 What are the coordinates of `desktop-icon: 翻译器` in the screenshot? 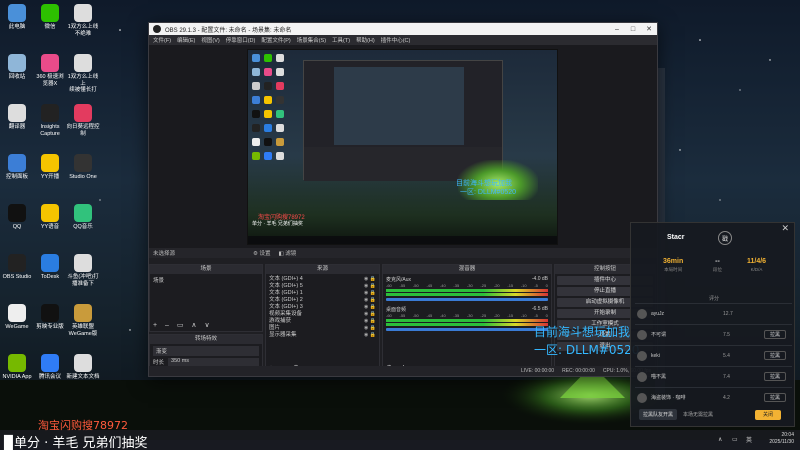 It's located at (17, 117).